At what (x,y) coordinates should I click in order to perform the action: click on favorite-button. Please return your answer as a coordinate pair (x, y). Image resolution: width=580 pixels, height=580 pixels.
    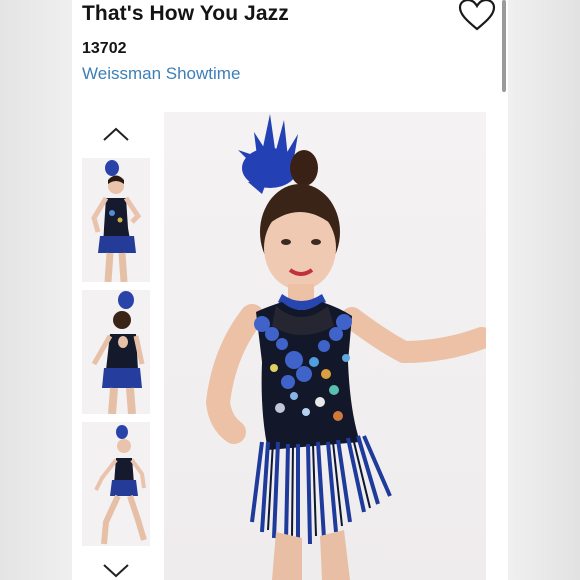
    Looking at the image, I should click on (477, 16).